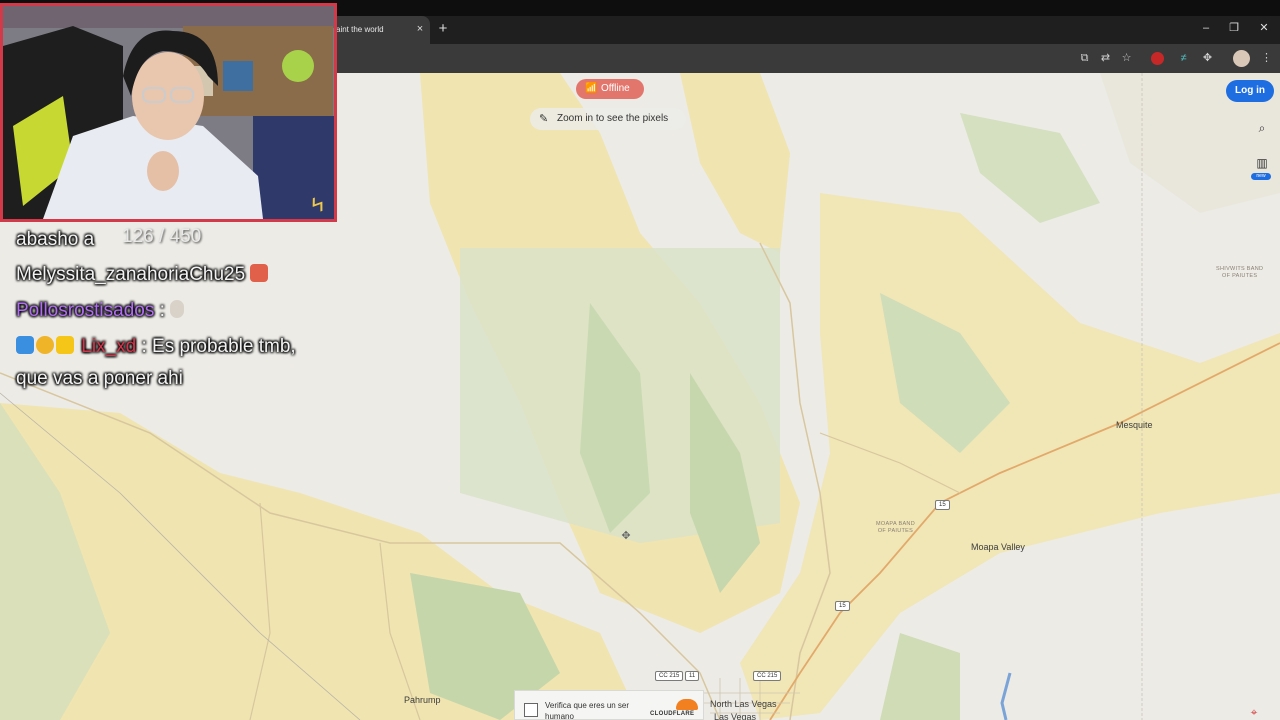 Image resolution: width=1280 pixels, height=720 pixels. Describe the element at coordinates (895, 527) in the screenshot. I see `label-moapa-band: MOAPA BAND OF PAIUTES` at that location.